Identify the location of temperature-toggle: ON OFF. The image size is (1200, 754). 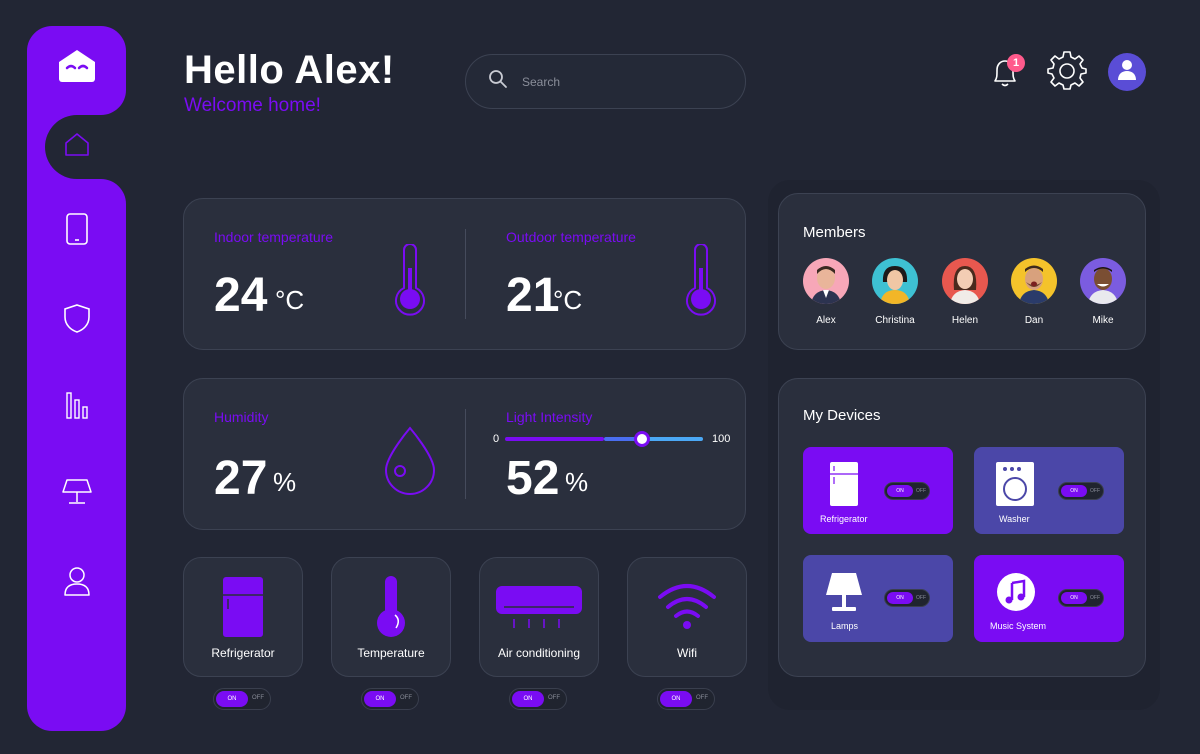
(390, 699).